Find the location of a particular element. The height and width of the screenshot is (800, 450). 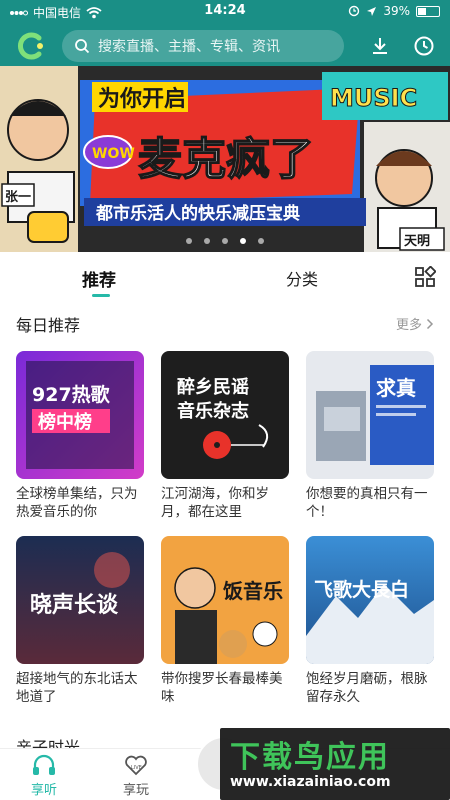

banner-top-label: 为你开启 is located at coordinates (142, 99).